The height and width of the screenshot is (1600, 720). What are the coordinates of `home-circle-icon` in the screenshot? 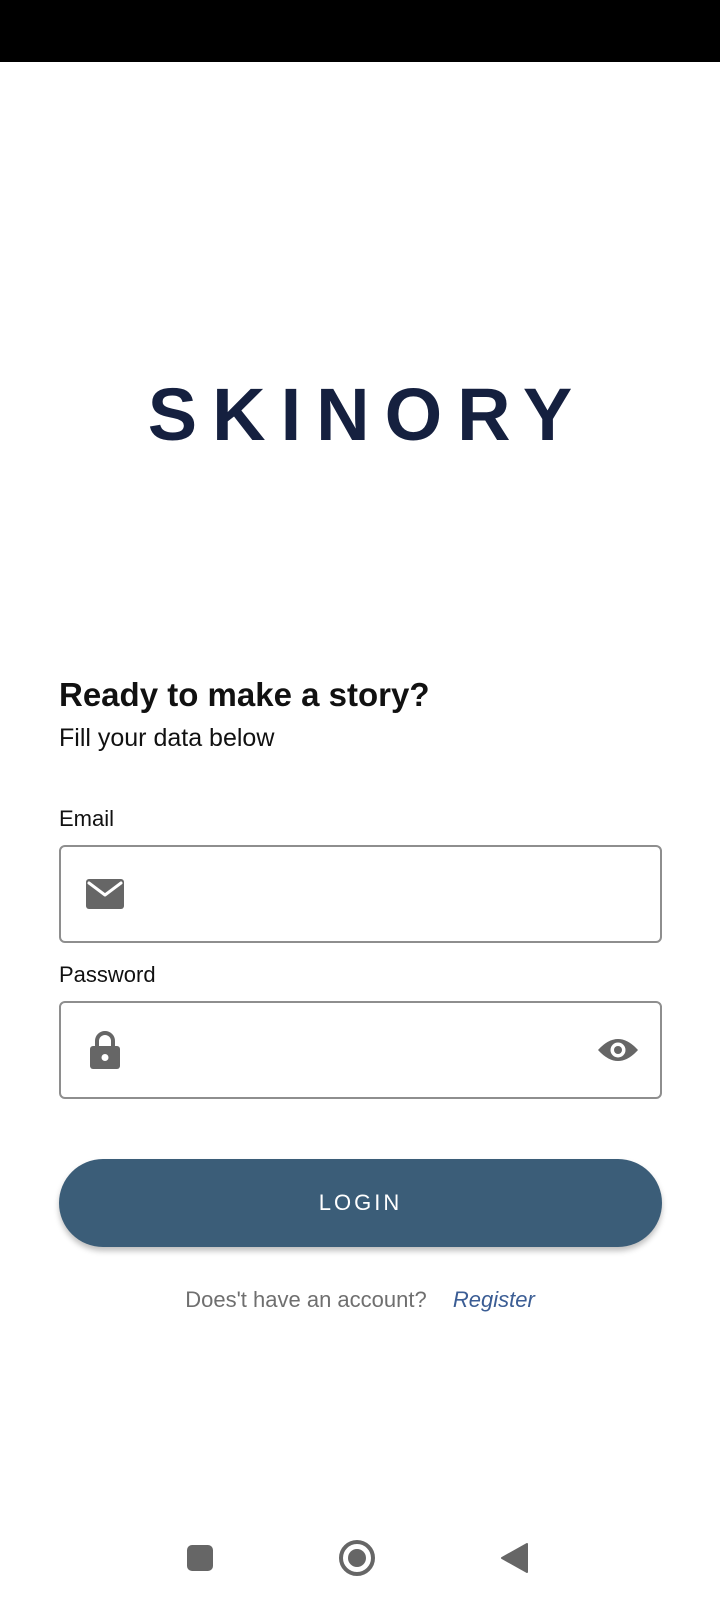 It's located at (357, 1558).